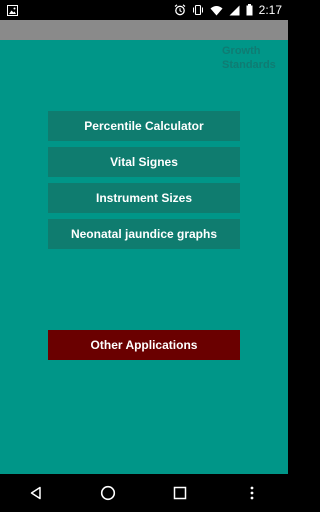  What do you see at coordinates (144, 234) in the screenshot?
I see `neonatal-jaundice-graphs-button: Neonatal jaundice graphs` at bounding box center [144, 234].